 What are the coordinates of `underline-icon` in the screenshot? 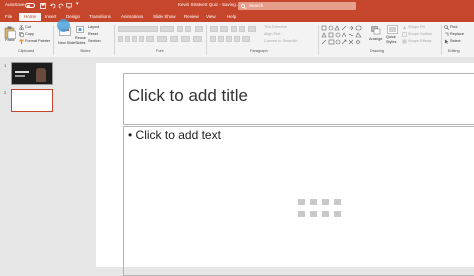 It's located at (134, 39).